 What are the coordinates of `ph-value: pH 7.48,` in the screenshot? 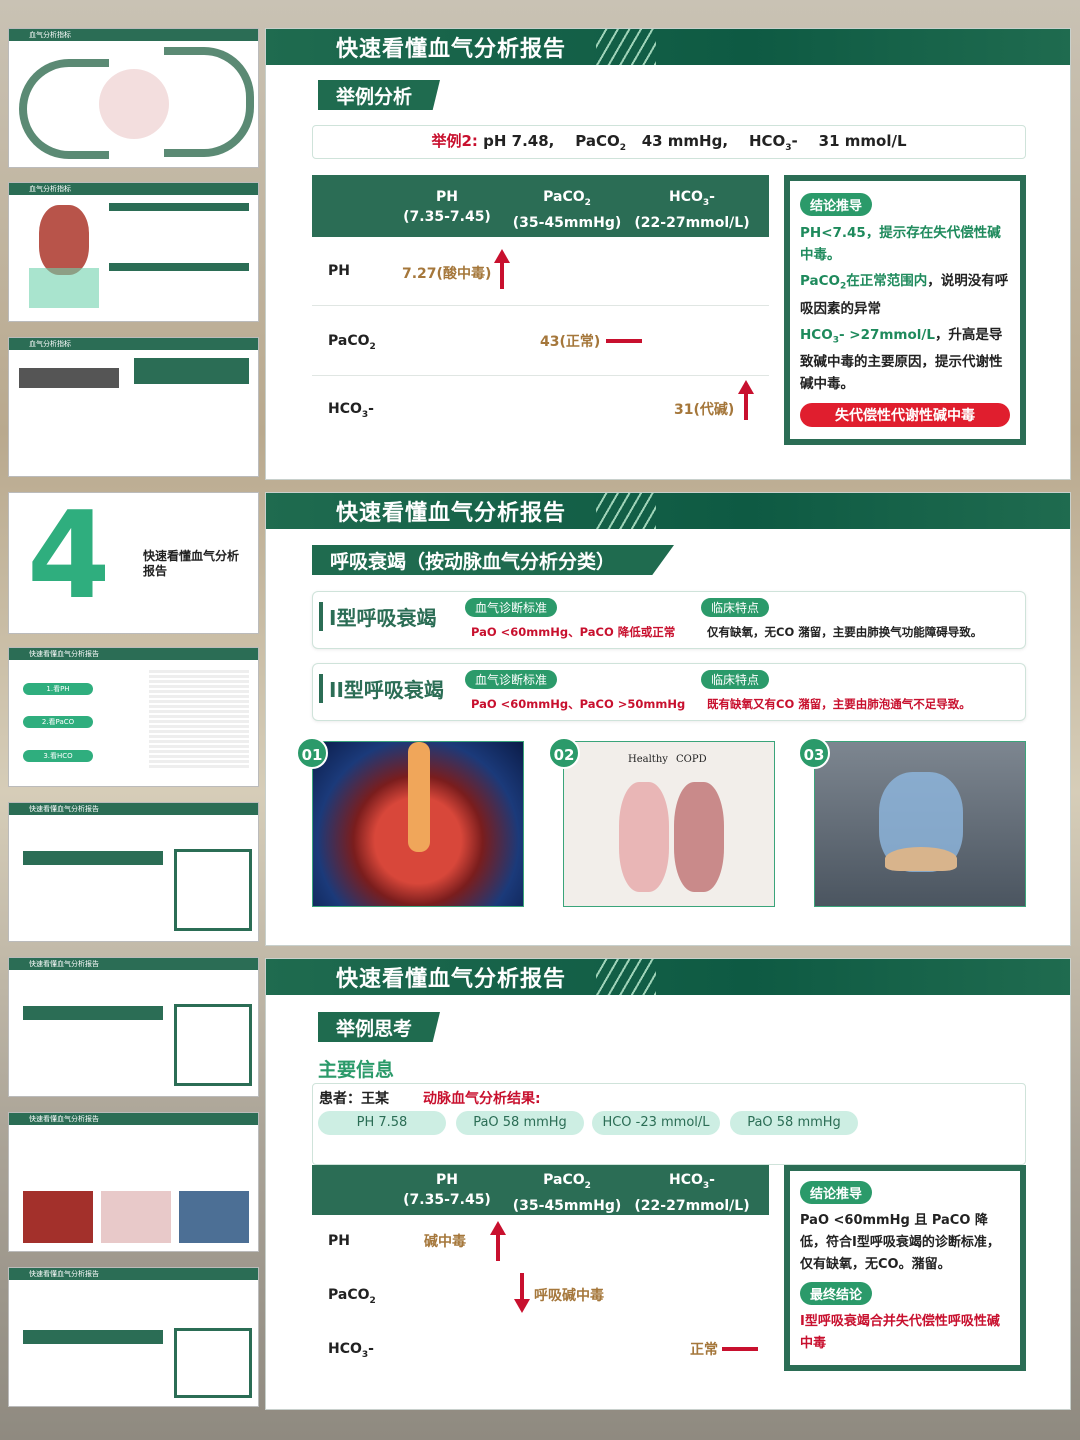 It's located at (519, 141).